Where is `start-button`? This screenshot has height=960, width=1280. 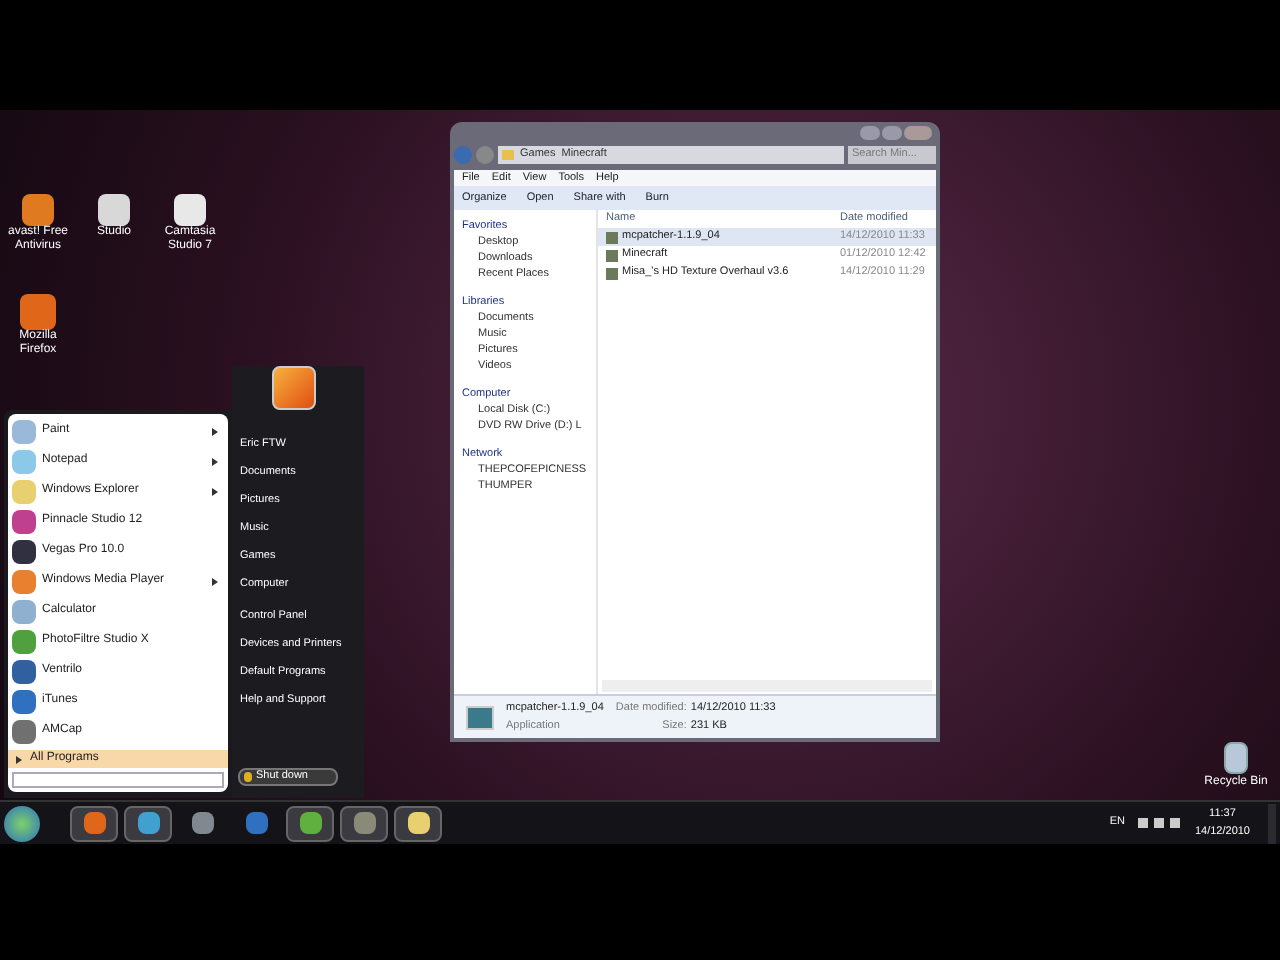
start-button is located at coordinates (22, 823).